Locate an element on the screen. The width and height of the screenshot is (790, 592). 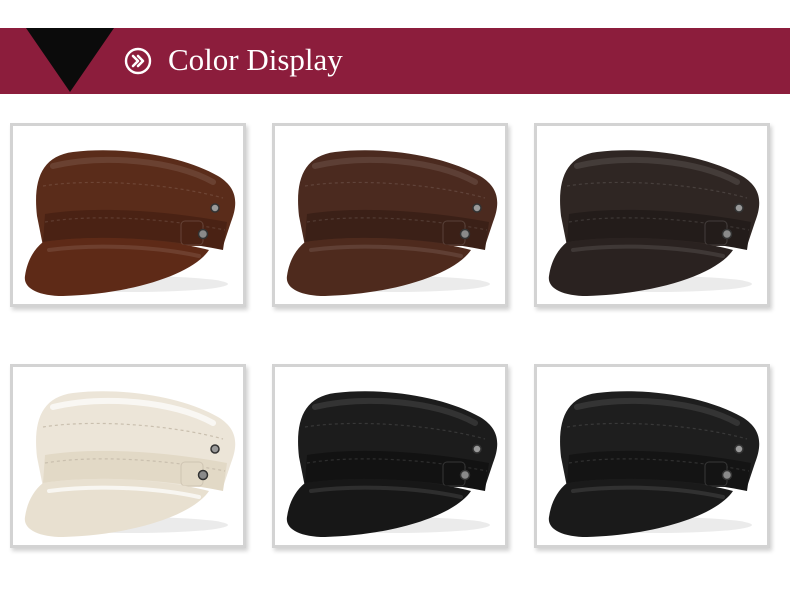
hat-image-black-textured is located at coordinates (654, 464).